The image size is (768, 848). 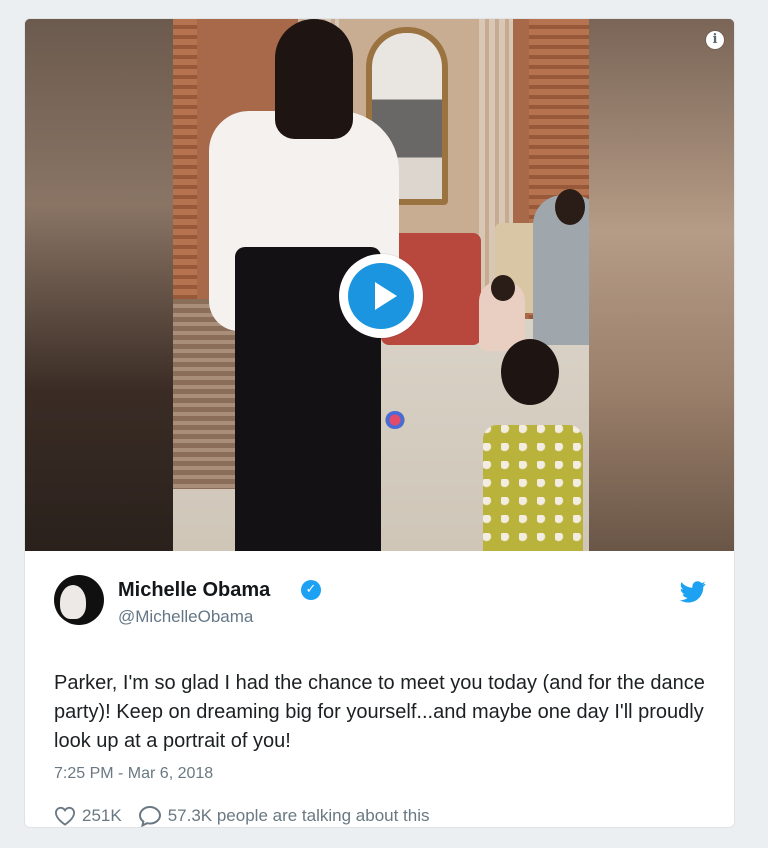 What do you see at coordinates (65, 816) in the screenshot?
I see `heart-icon` at bounding box center [65, 816].